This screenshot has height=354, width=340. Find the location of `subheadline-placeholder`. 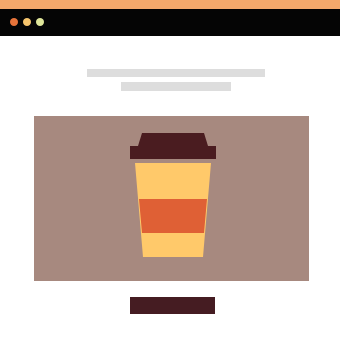

subheadline-placeholder is located at coordinates (176, 86).